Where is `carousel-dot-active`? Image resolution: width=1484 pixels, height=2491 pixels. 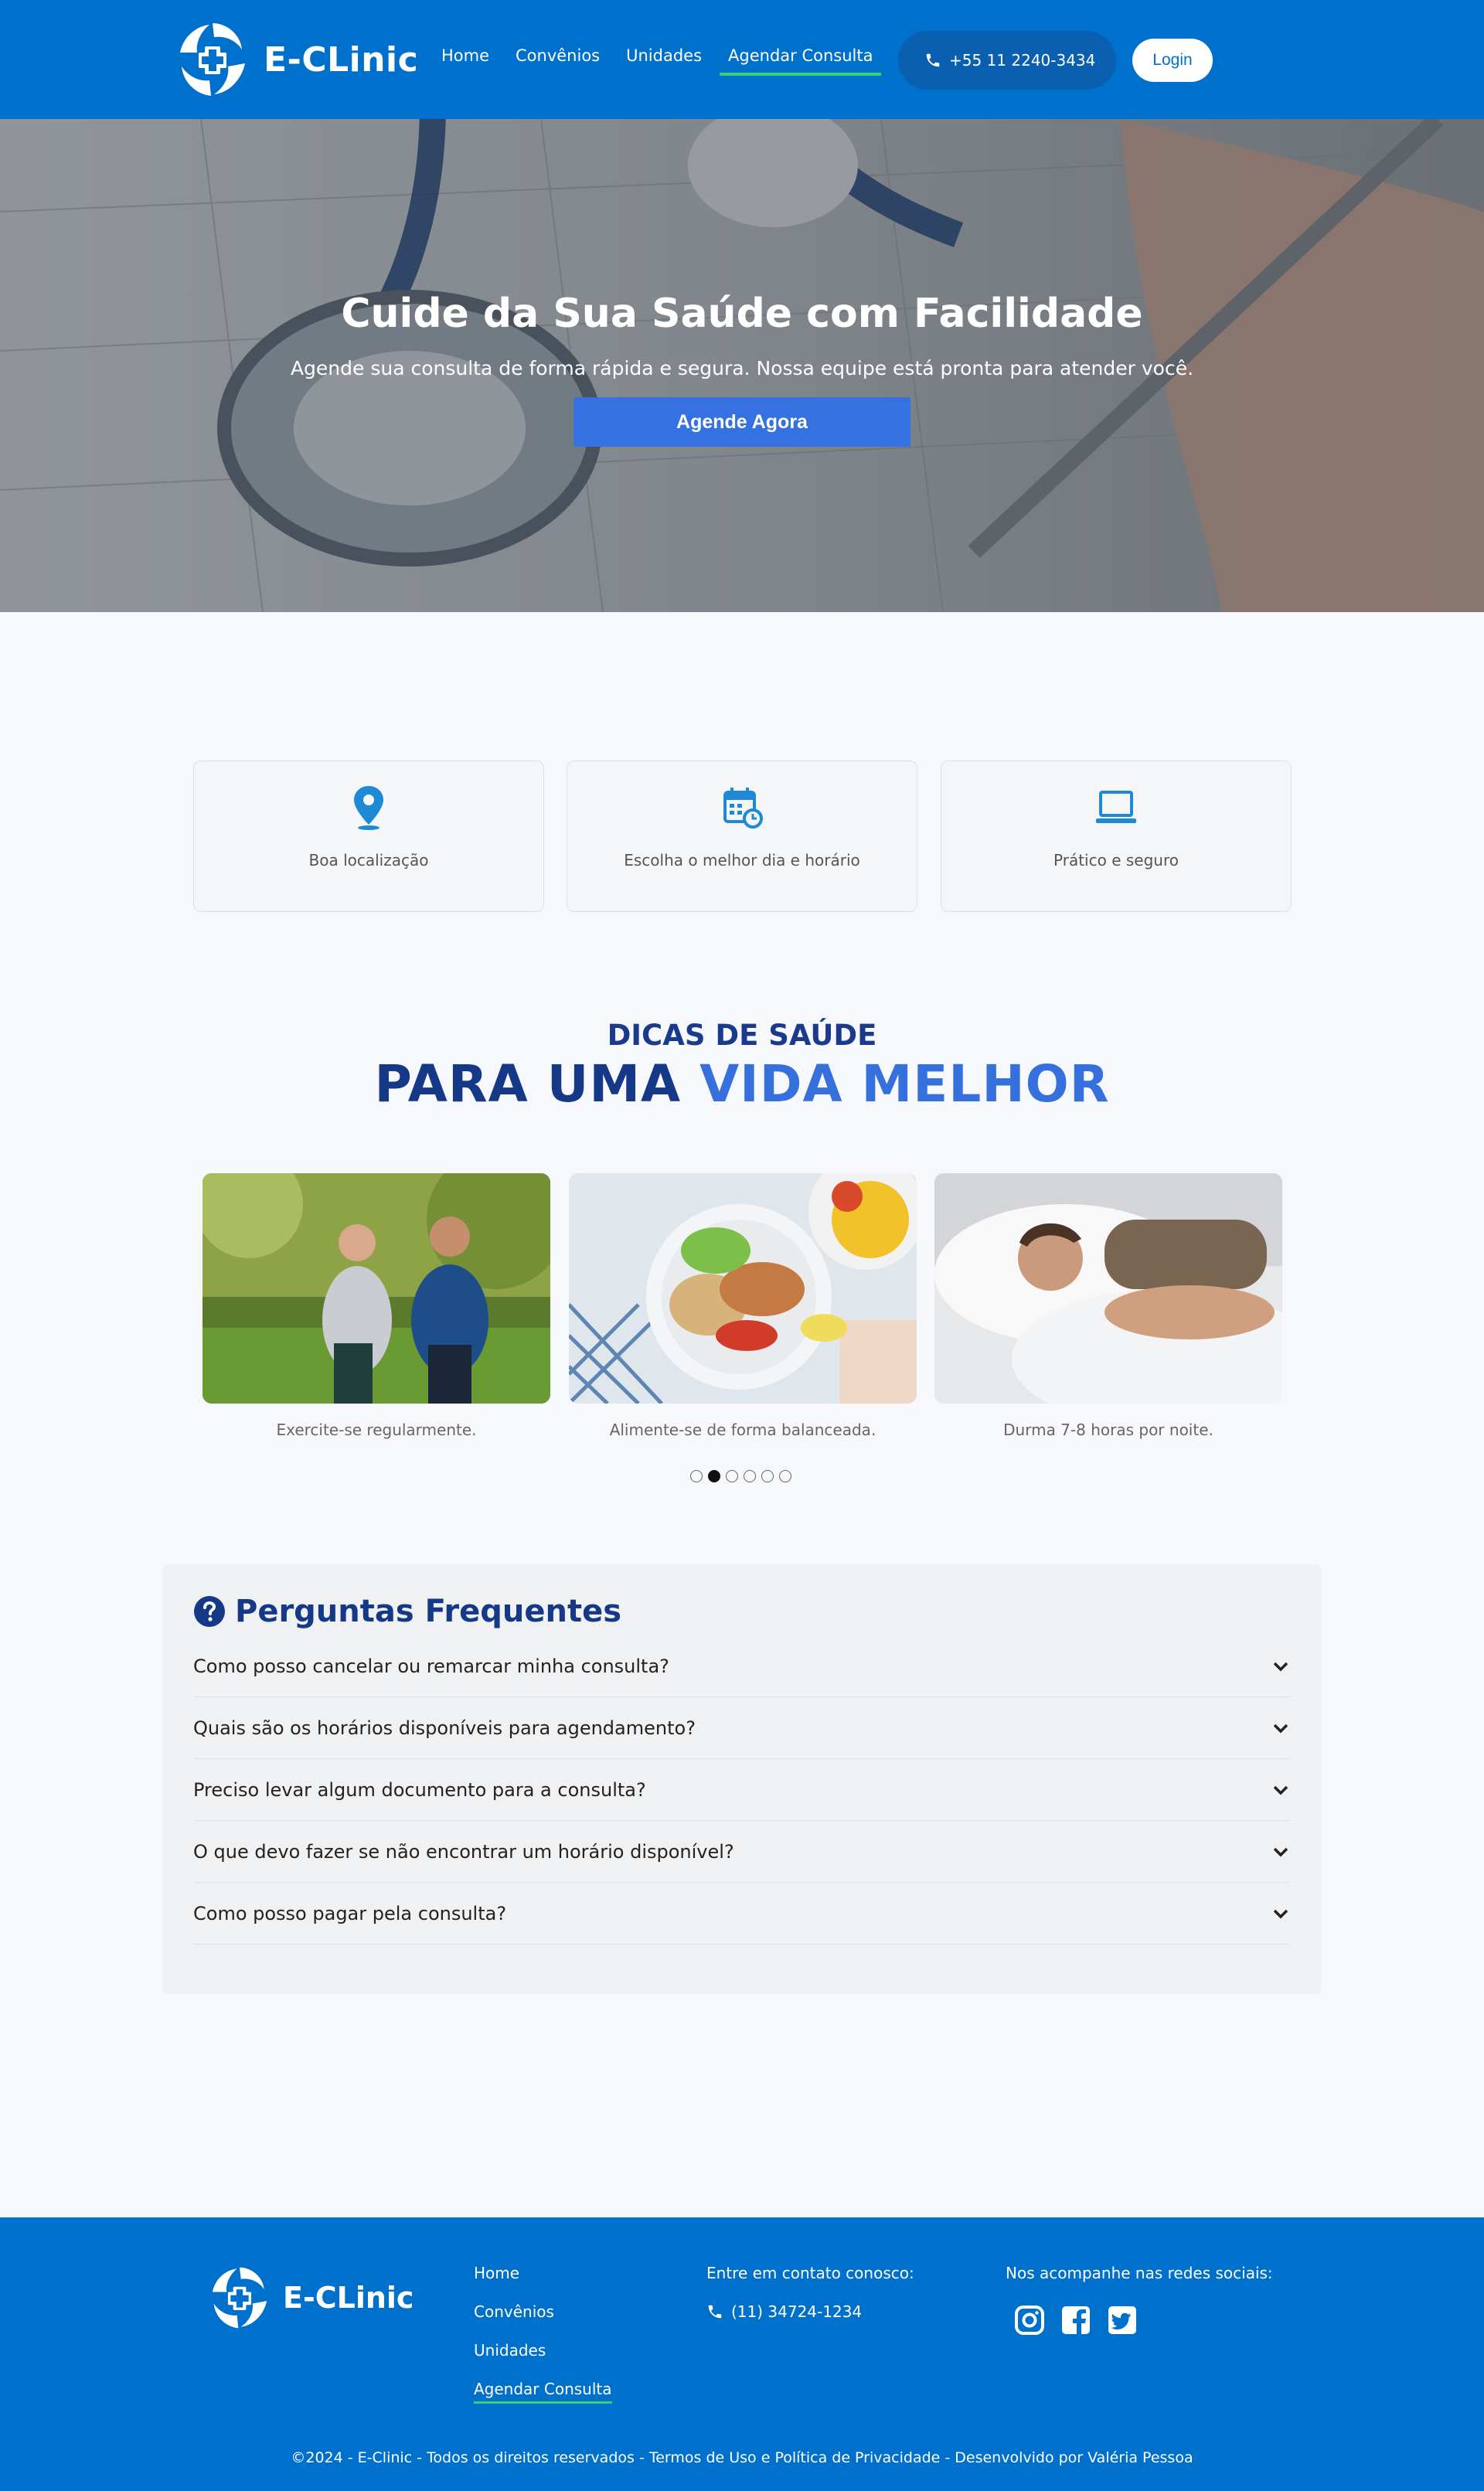 carousel-dot-active is located at coordinates (714, 1476).